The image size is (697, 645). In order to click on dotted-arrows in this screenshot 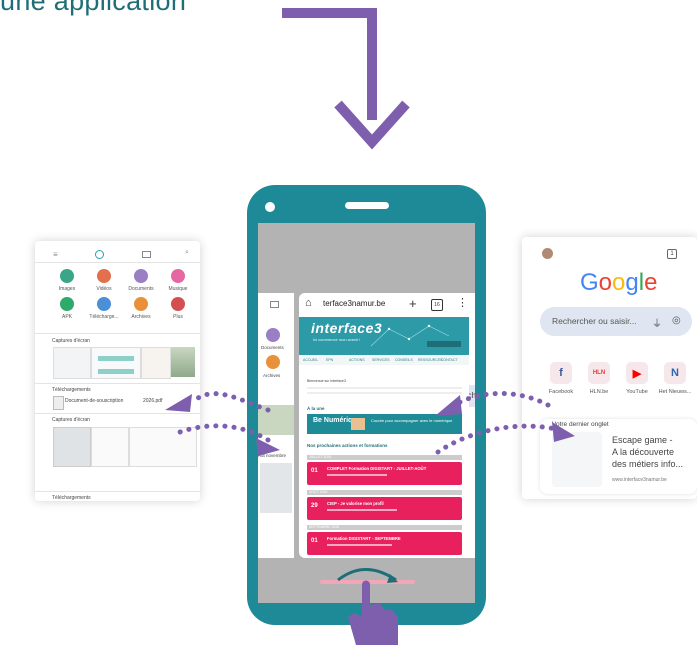, I will do `click(370, 423)`.